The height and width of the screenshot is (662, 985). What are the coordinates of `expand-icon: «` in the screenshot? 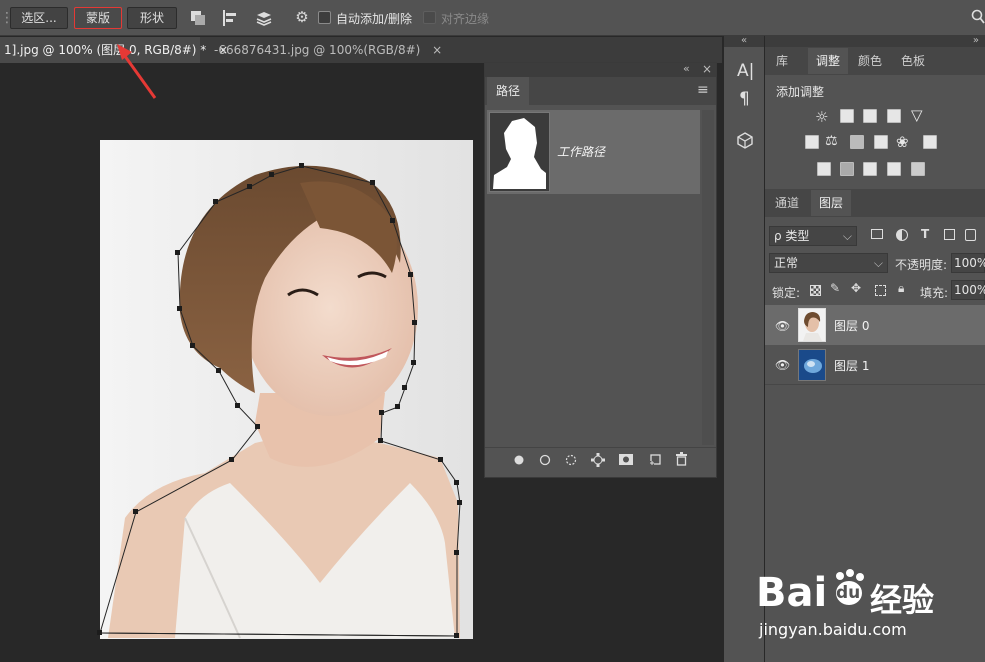 It's located at (744, 41).